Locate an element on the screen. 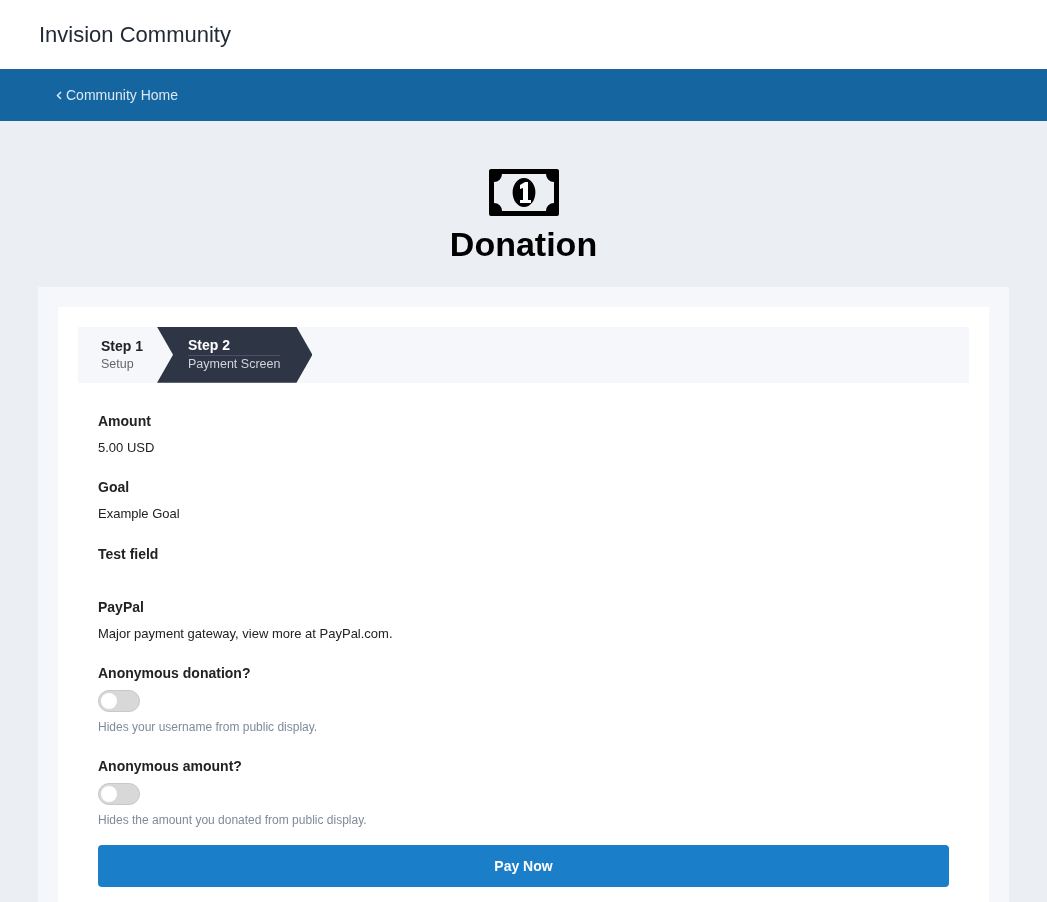  step-tab: Step 2 Payment Screen is located at coordinates (235, 354).